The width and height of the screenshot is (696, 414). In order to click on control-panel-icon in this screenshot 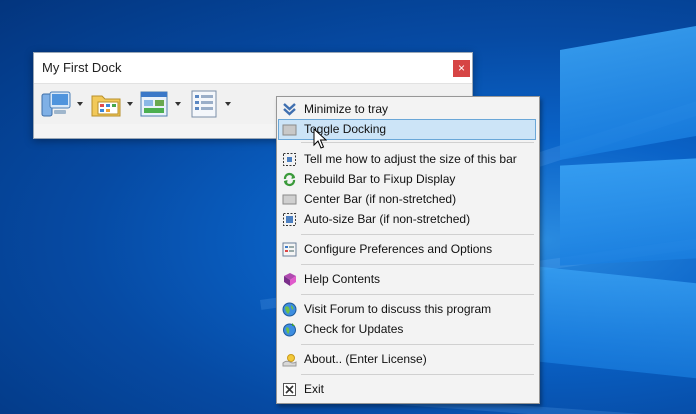, I will do `click(154, 104)`.